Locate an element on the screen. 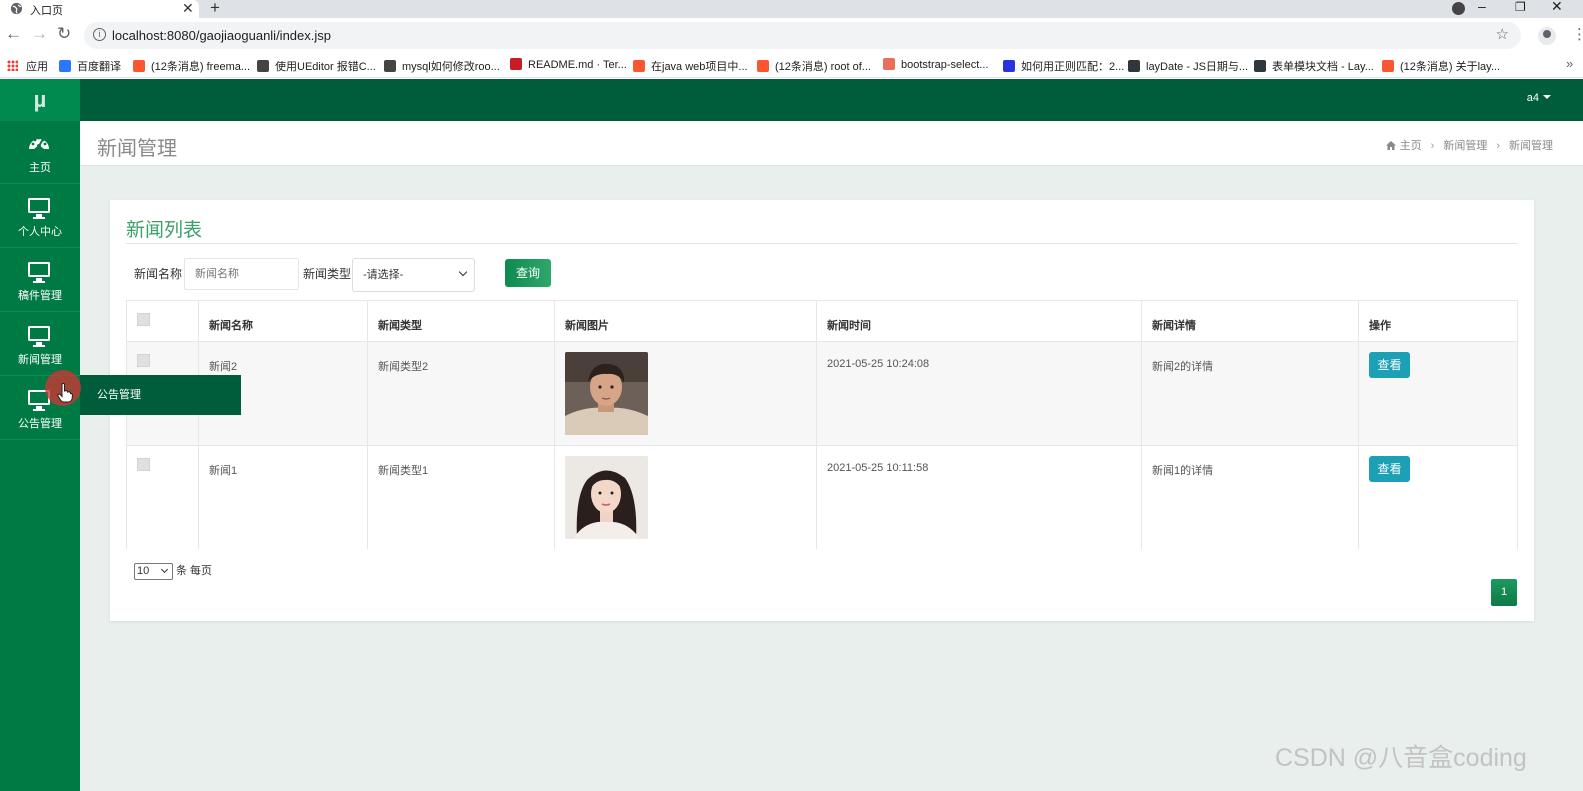 This screenshot has width=1583, height=791. browser-tab-strip: 入口页 ✕ + – ❐ ✕ is located at coordinates (791, 9).